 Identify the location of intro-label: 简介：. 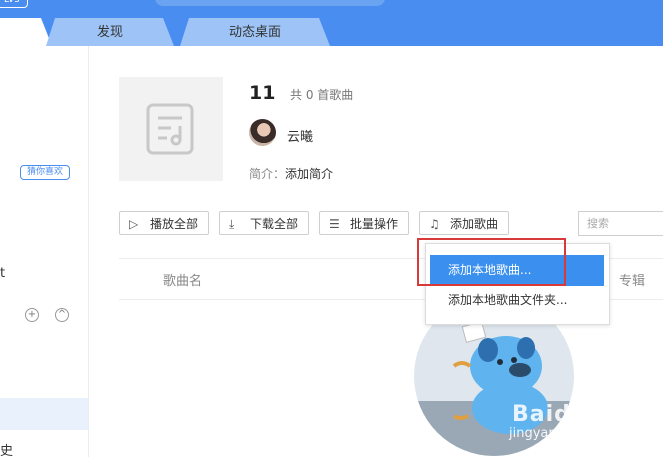
(267, 174).